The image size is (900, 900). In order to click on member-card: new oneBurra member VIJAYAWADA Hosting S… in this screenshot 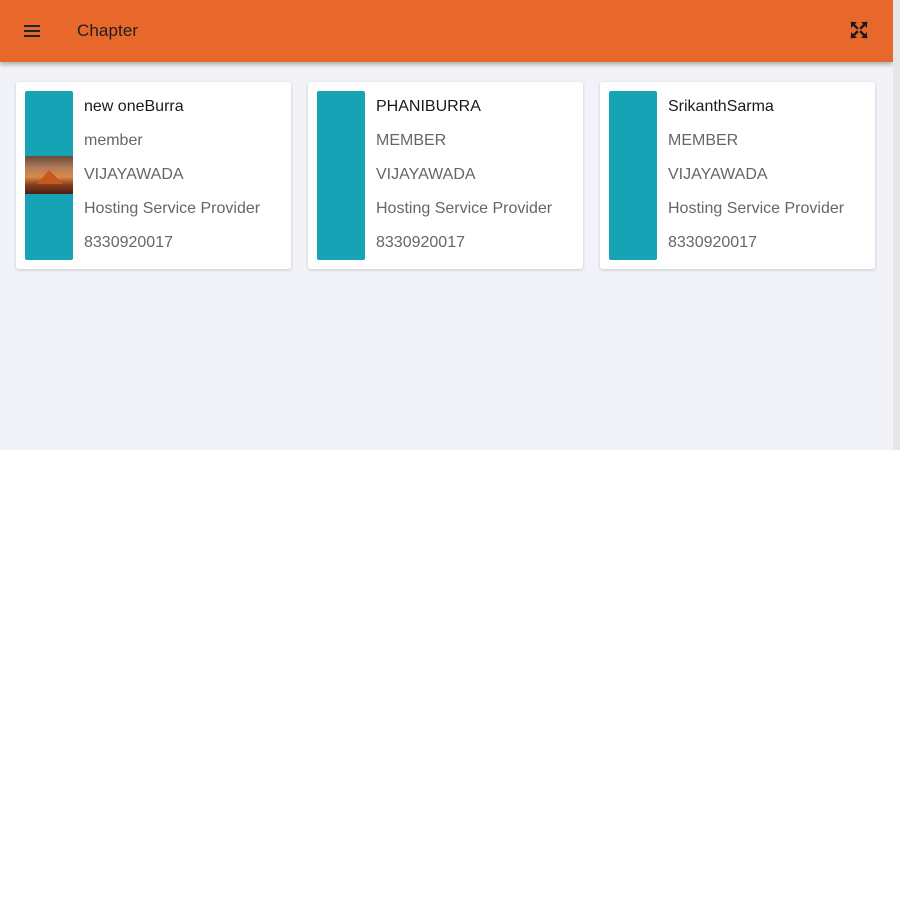, I will do `click(153, 175)`.